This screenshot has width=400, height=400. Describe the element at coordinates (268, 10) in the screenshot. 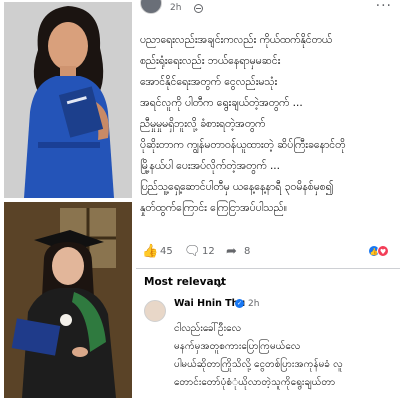

I see `post-header: 2h ···` at that location.